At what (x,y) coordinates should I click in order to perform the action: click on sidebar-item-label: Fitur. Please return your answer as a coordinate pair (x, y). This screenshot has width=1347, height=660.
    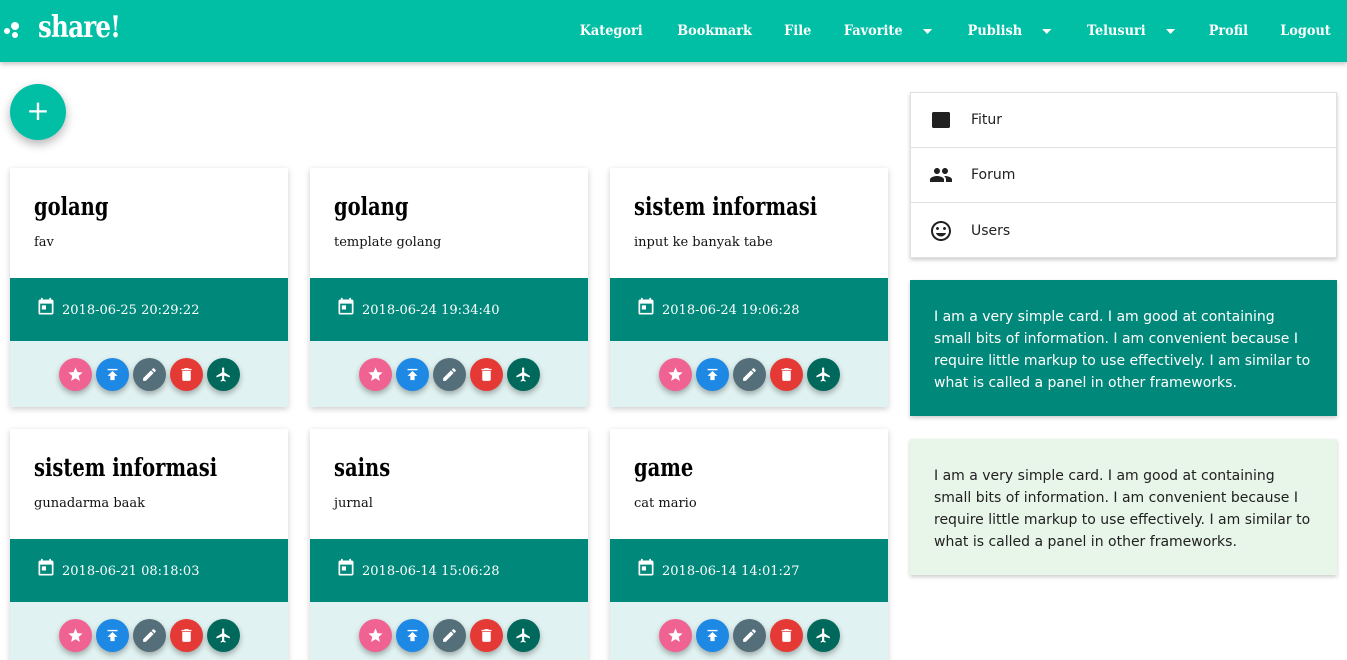
    Looking at the image, I should click on (987, 120).